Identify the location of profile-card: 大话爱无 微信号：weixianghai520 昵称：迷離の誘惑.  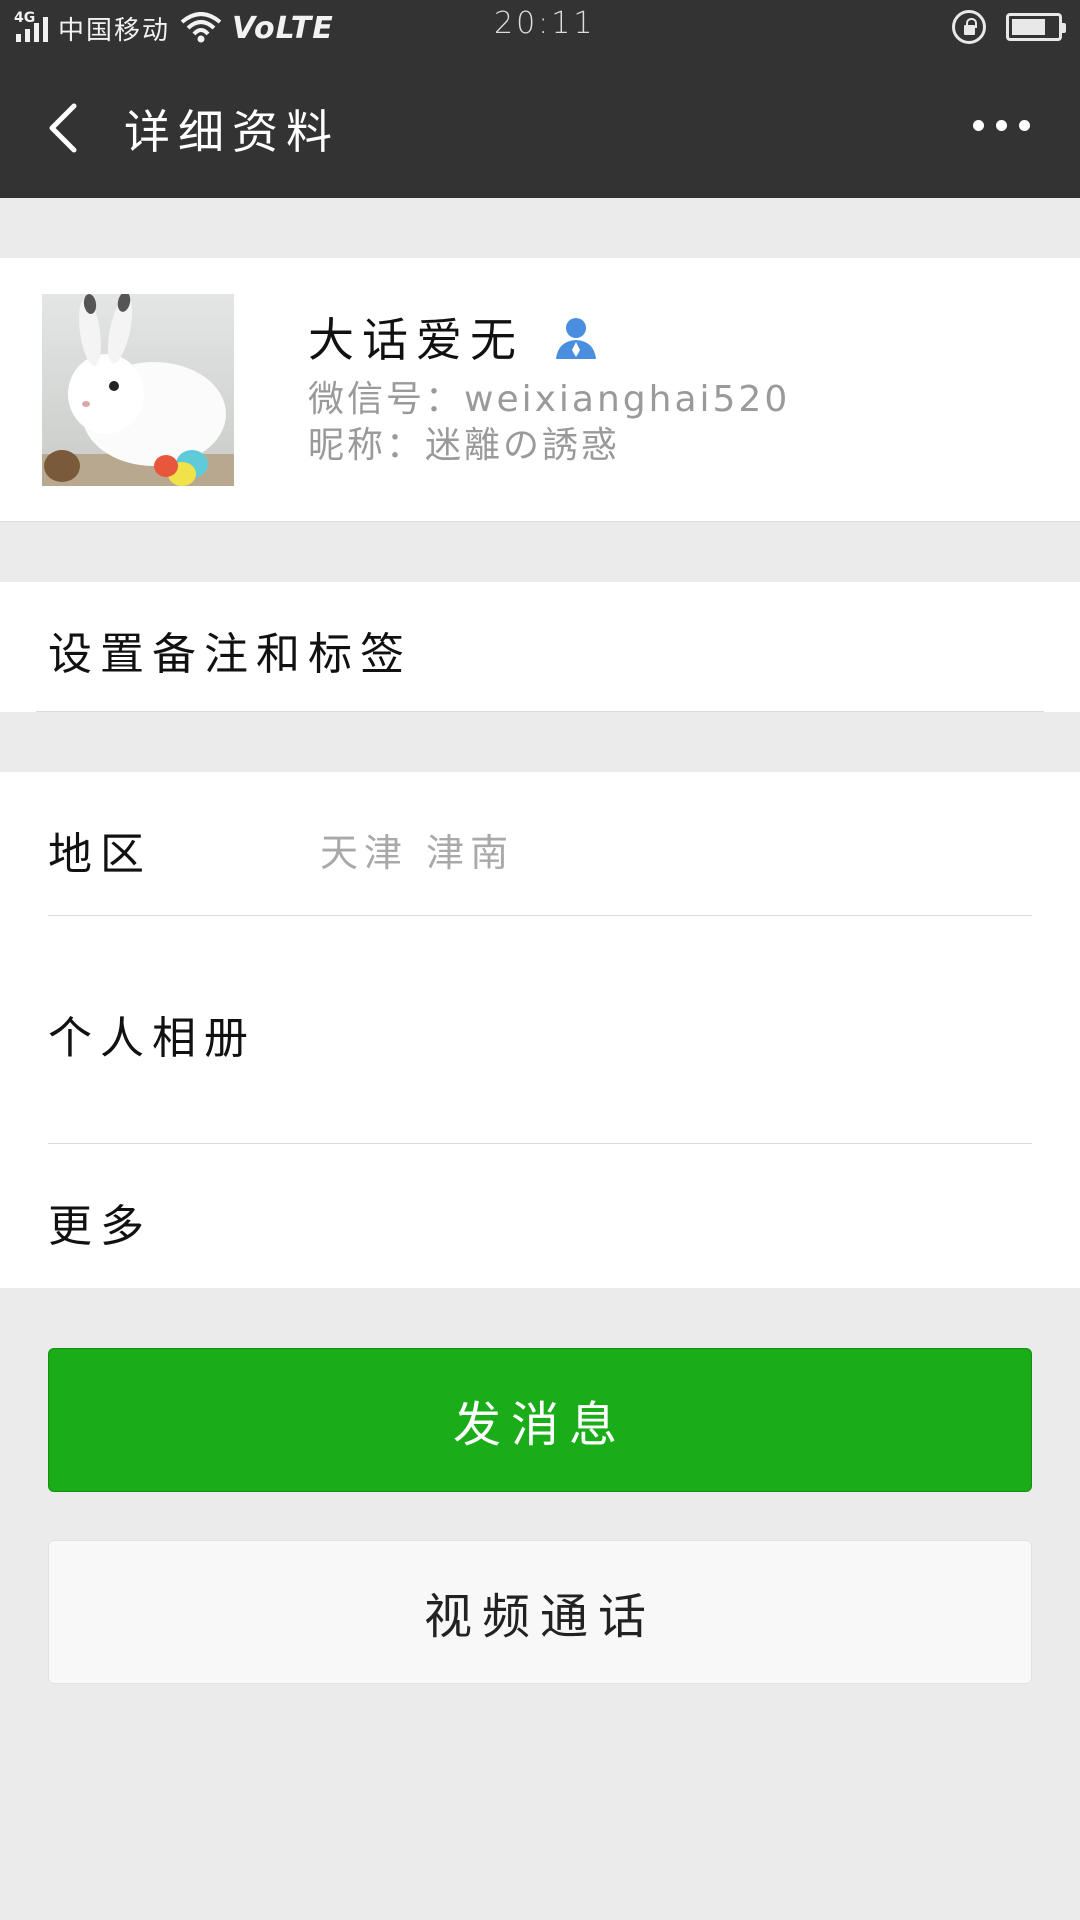
(540, 390).